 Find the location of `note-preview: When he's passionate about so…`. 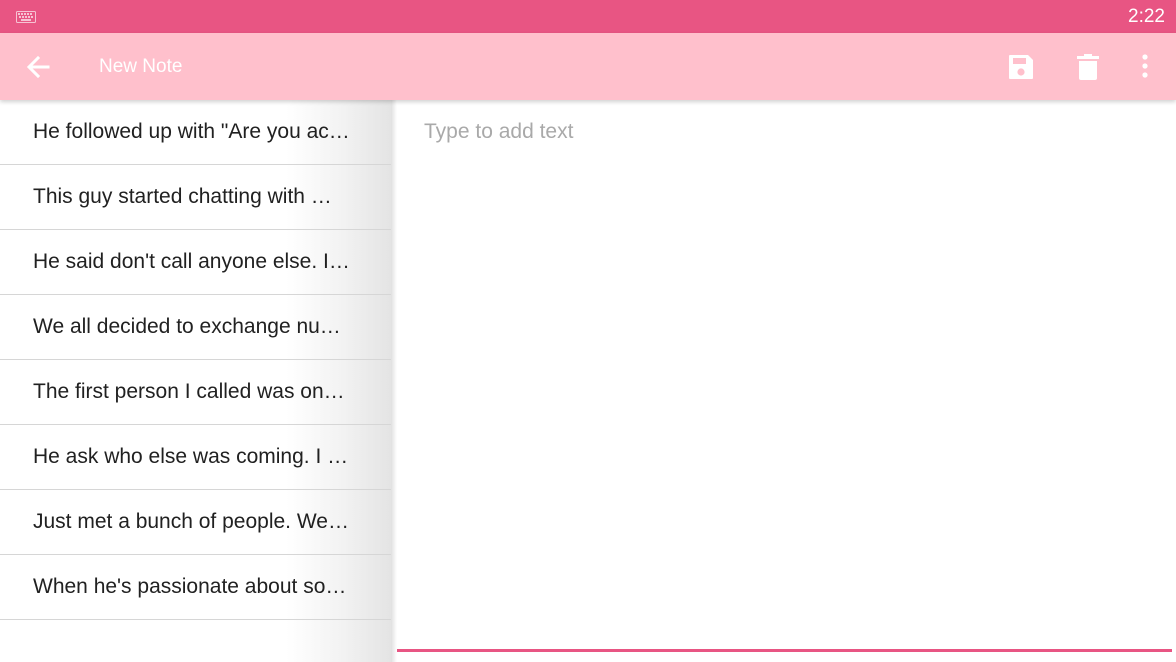

note-preview: When he's passionate about so… is located at coordinates (190, 586).